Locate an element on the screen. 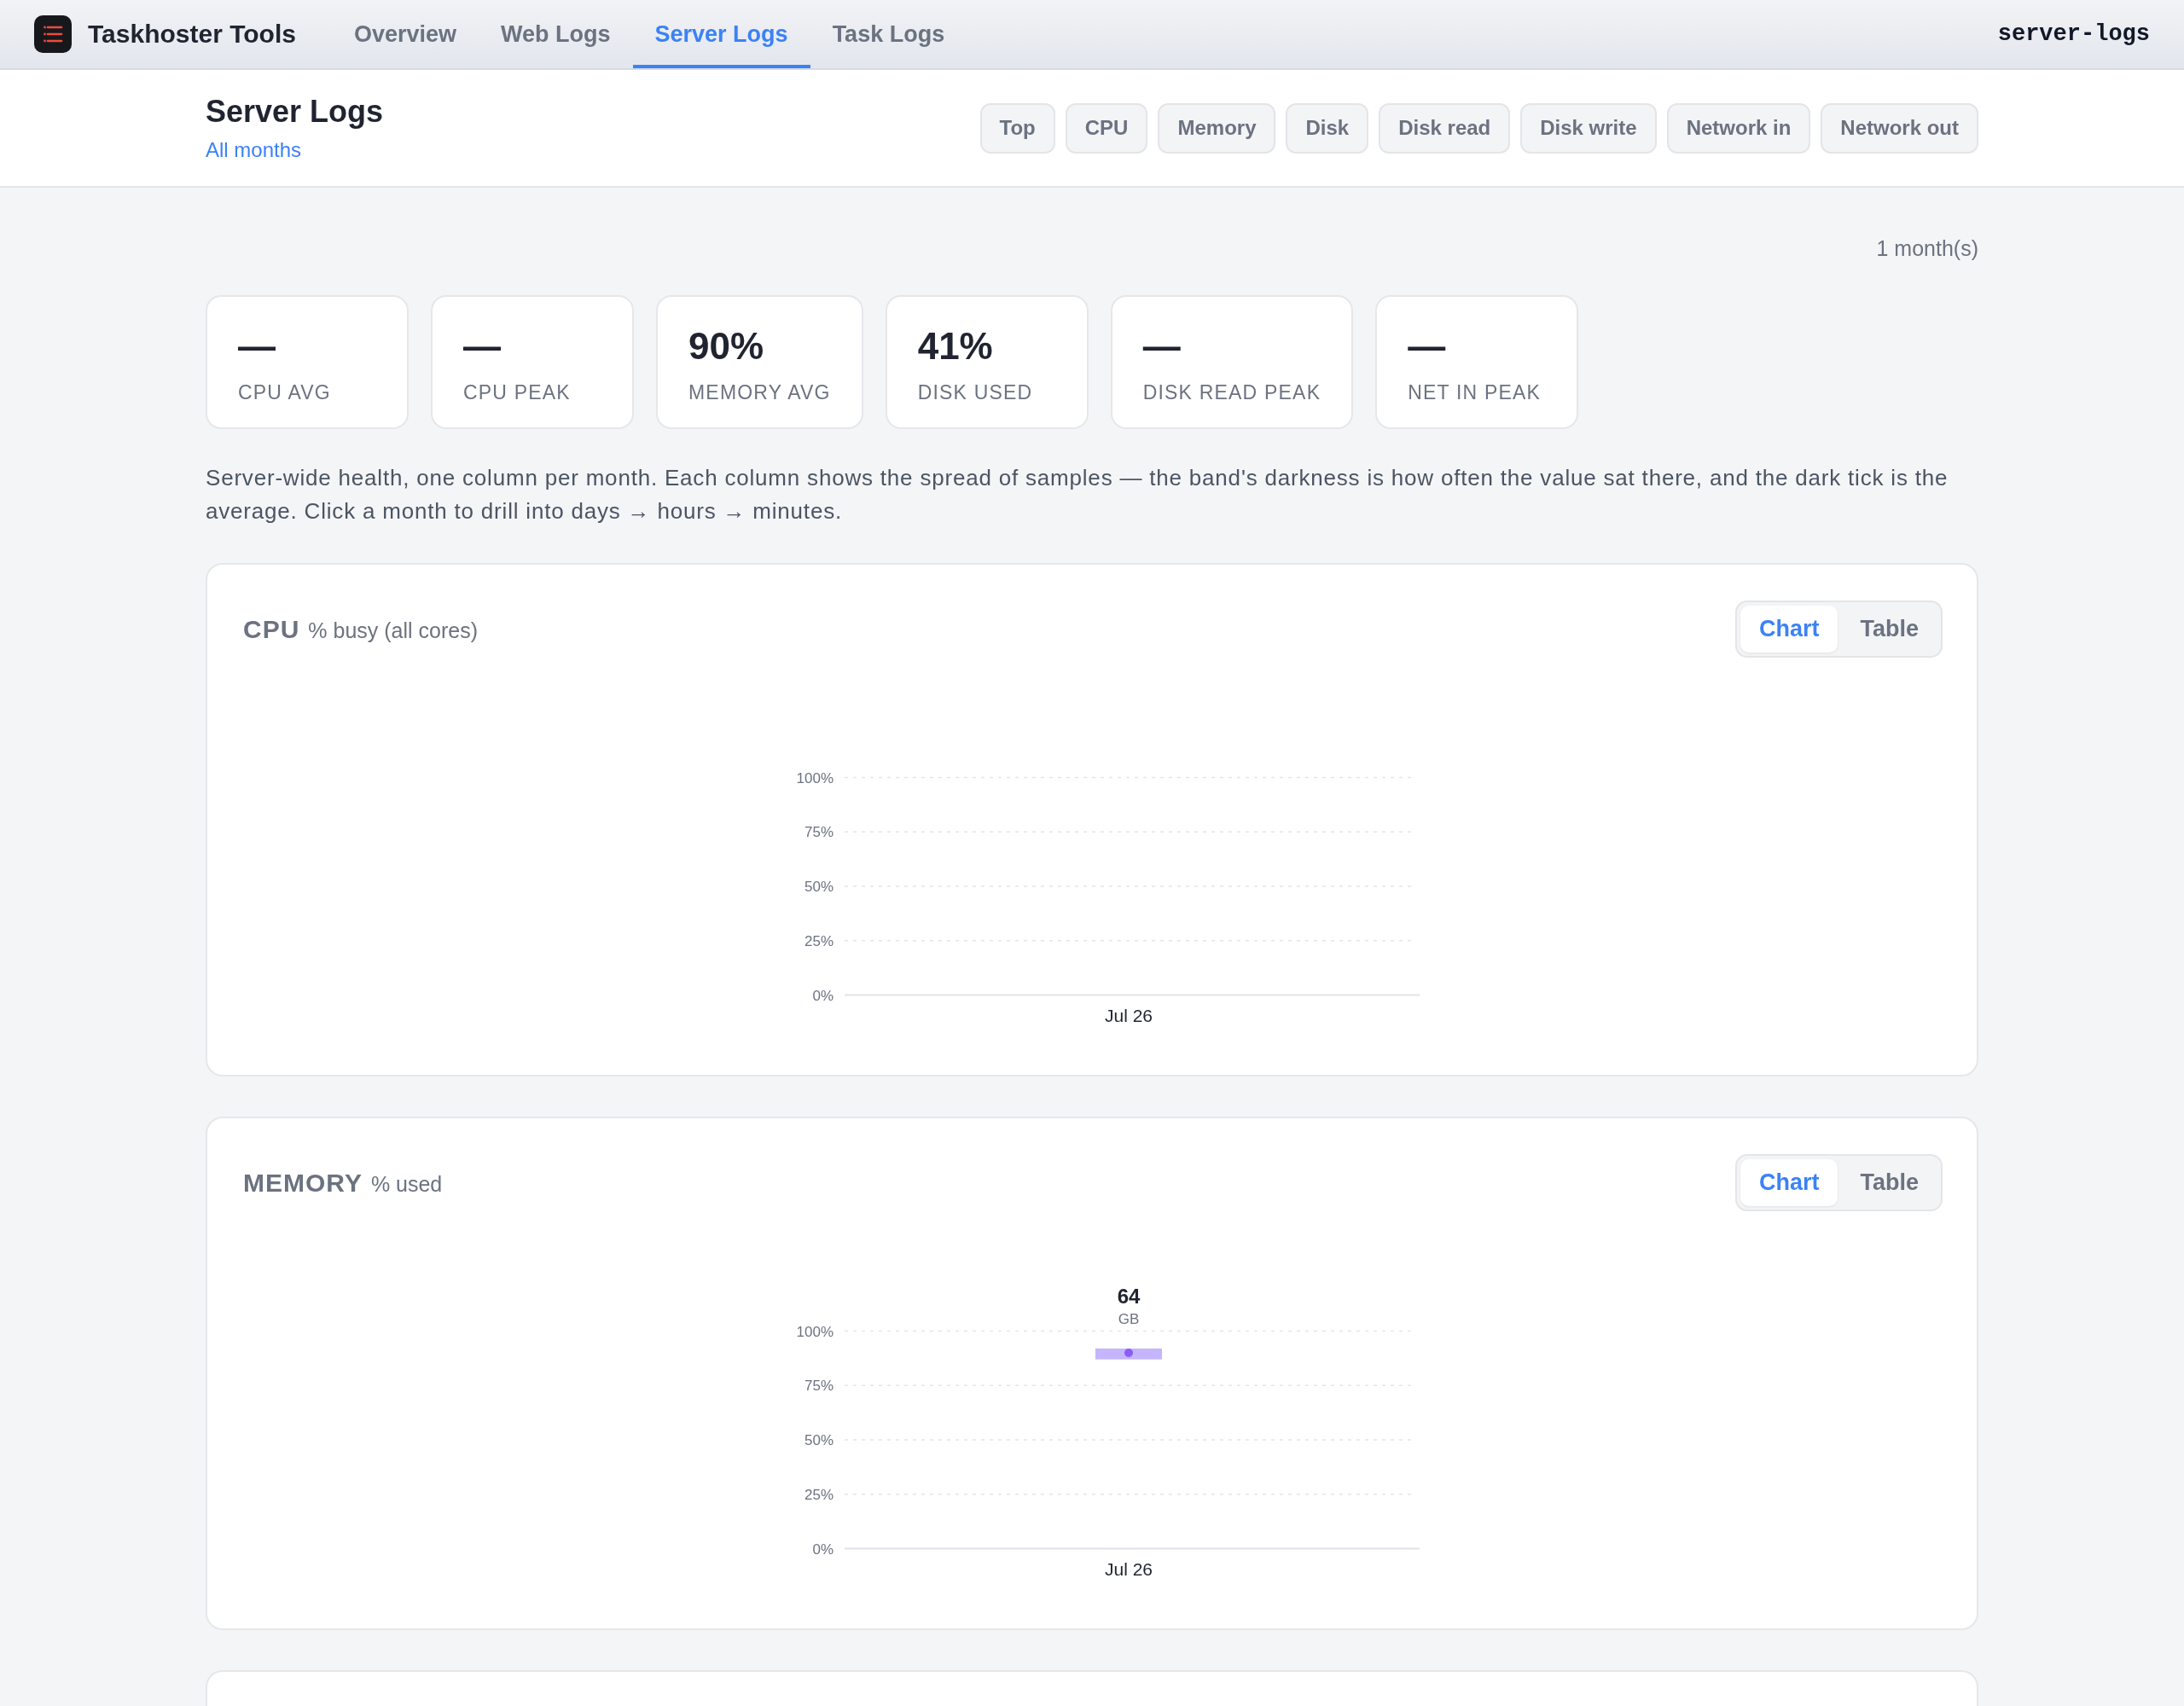 The width and height of the screenshot is (2184, 1706). description-text: Server-wide health, one column per month. Each column shows the spread of samples — the band's darkness is how often the value sat there, and the dark tick is the average. Click a month to drill into days → hours → minutes. is located at coordinates (1077, 495).